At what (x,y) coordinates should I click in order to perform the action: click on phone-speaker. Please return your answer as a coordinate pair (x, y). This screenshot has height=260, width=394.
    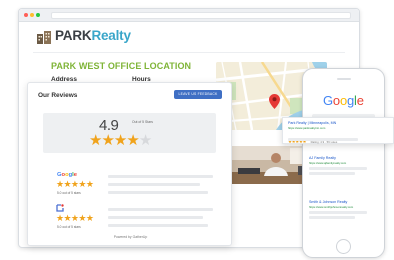
    Looking at the image, I should click on (344, 79).